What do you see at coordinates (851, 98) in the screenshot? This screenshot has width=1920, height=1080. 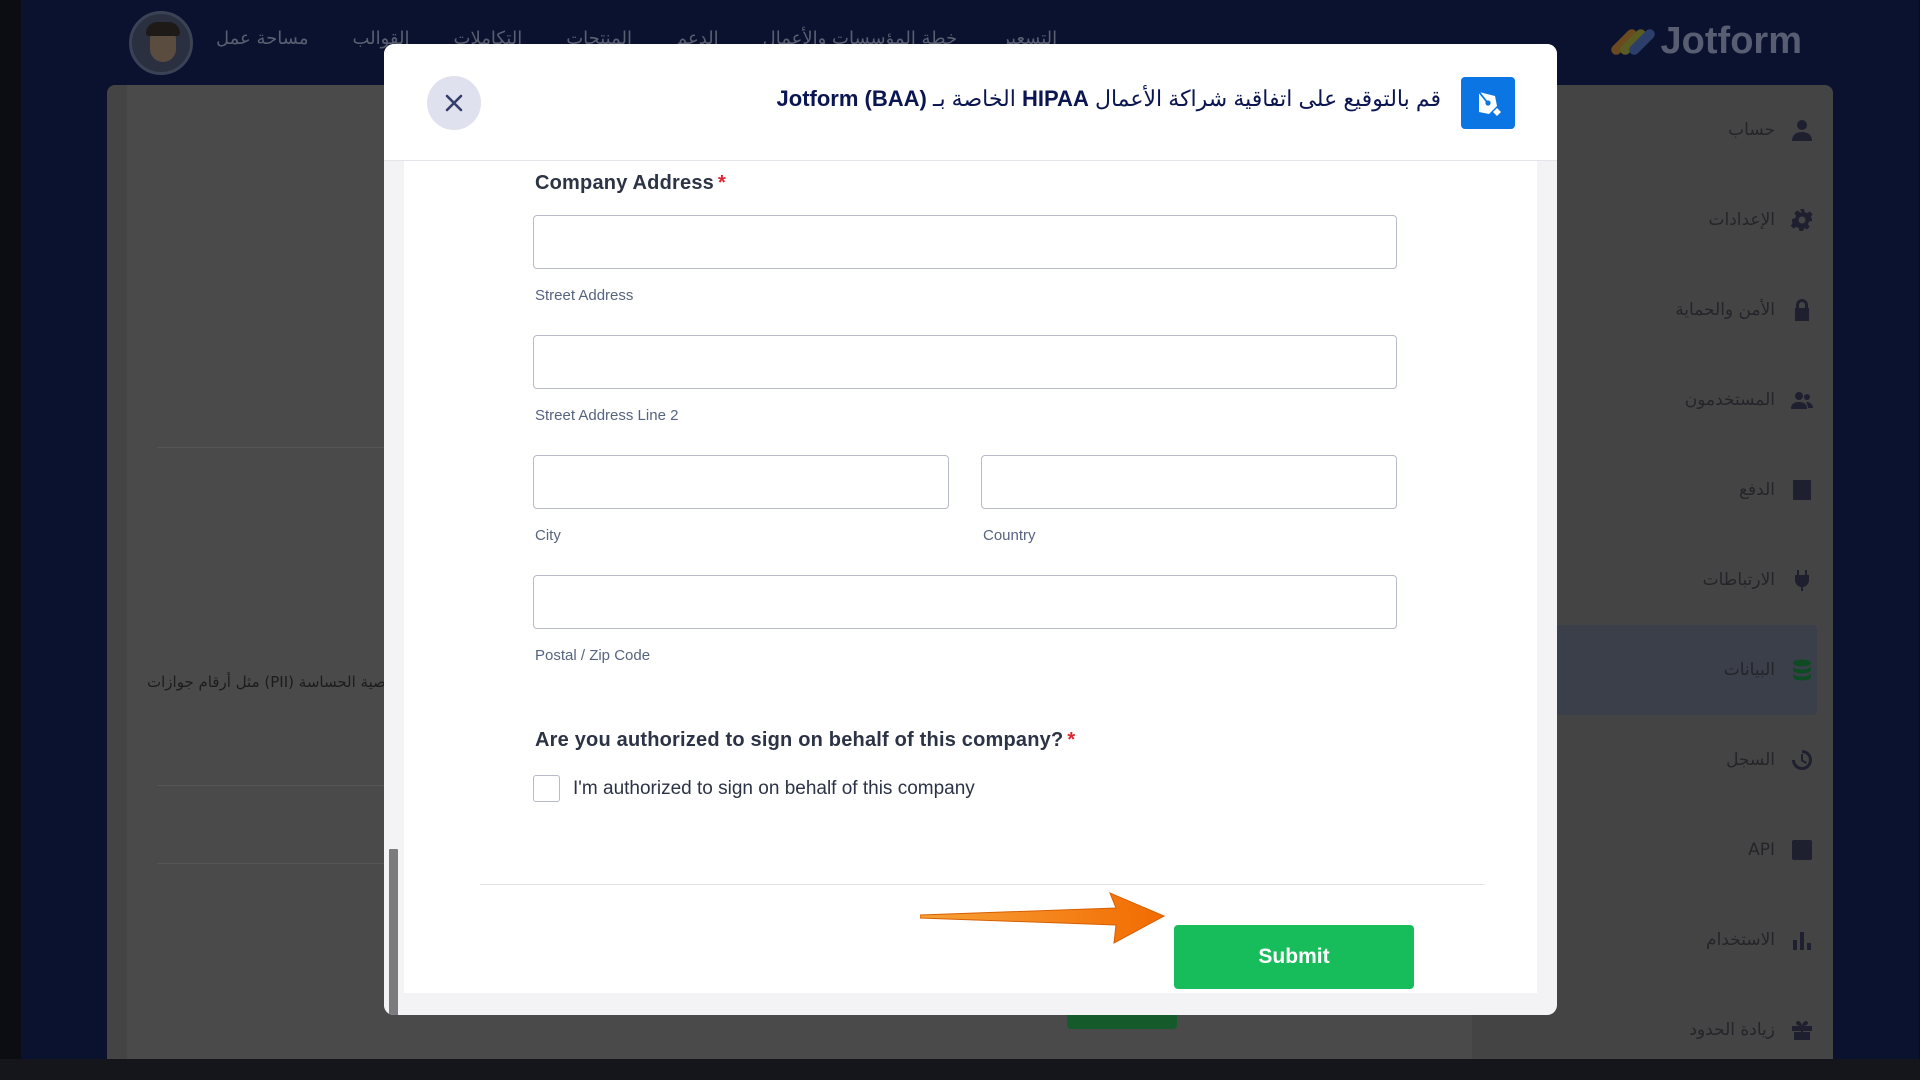 I see `title-brand: Jotform (BAA)` at bounding box center [851, 98].